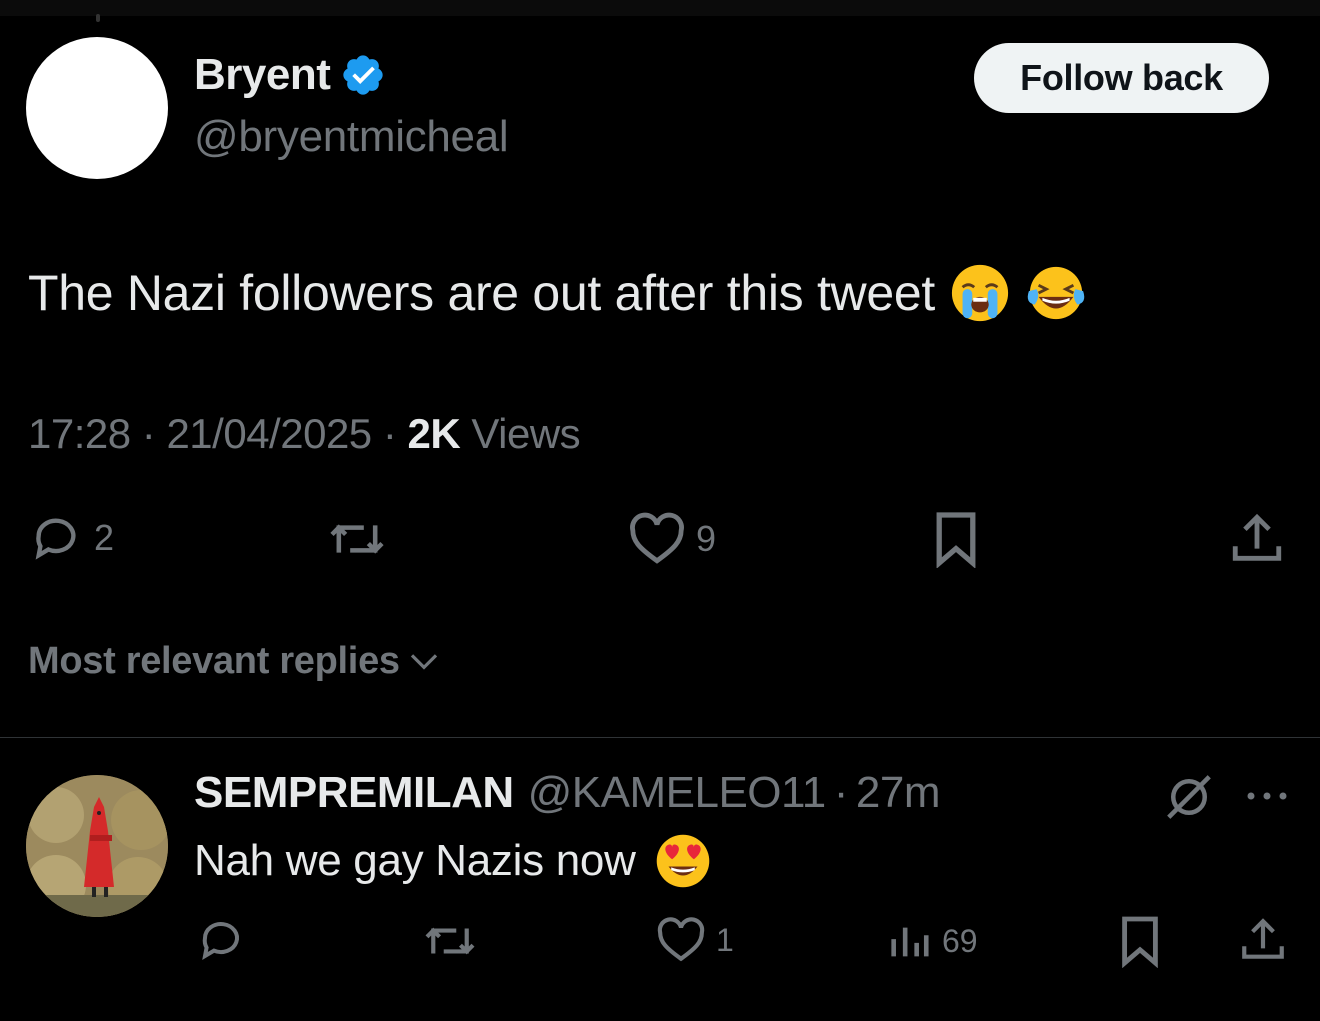  I want to click on bookmark-action, so click(956, 539).